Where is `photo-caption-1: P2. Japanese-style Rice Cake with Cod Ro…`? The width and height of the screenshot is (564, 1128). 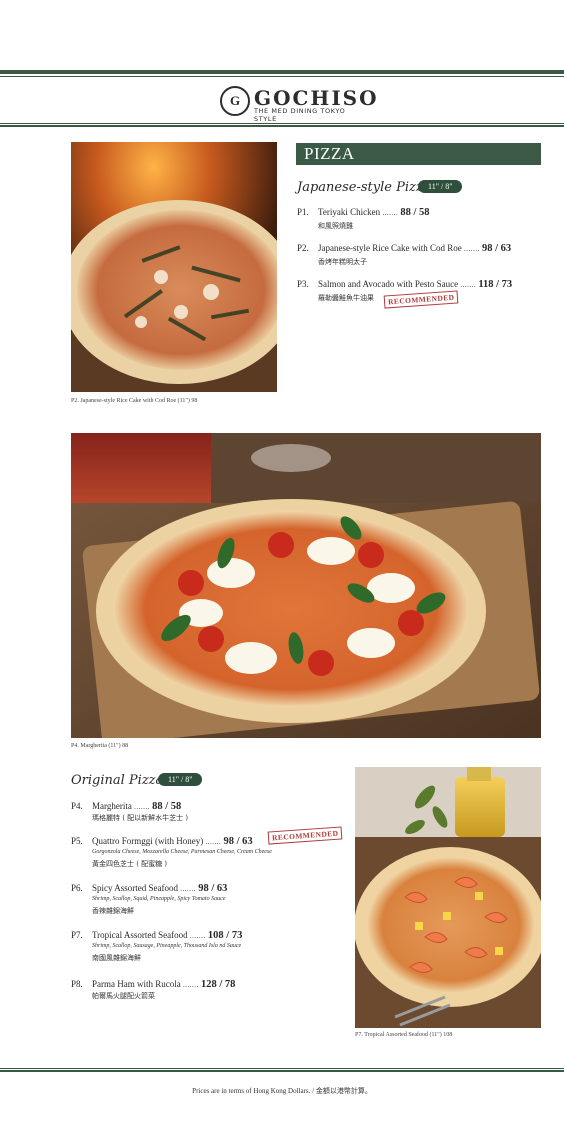
photo-caption-1: P2. Japanese-style Rice Cake with Cod Ro… is located at coordinates (134, 401).